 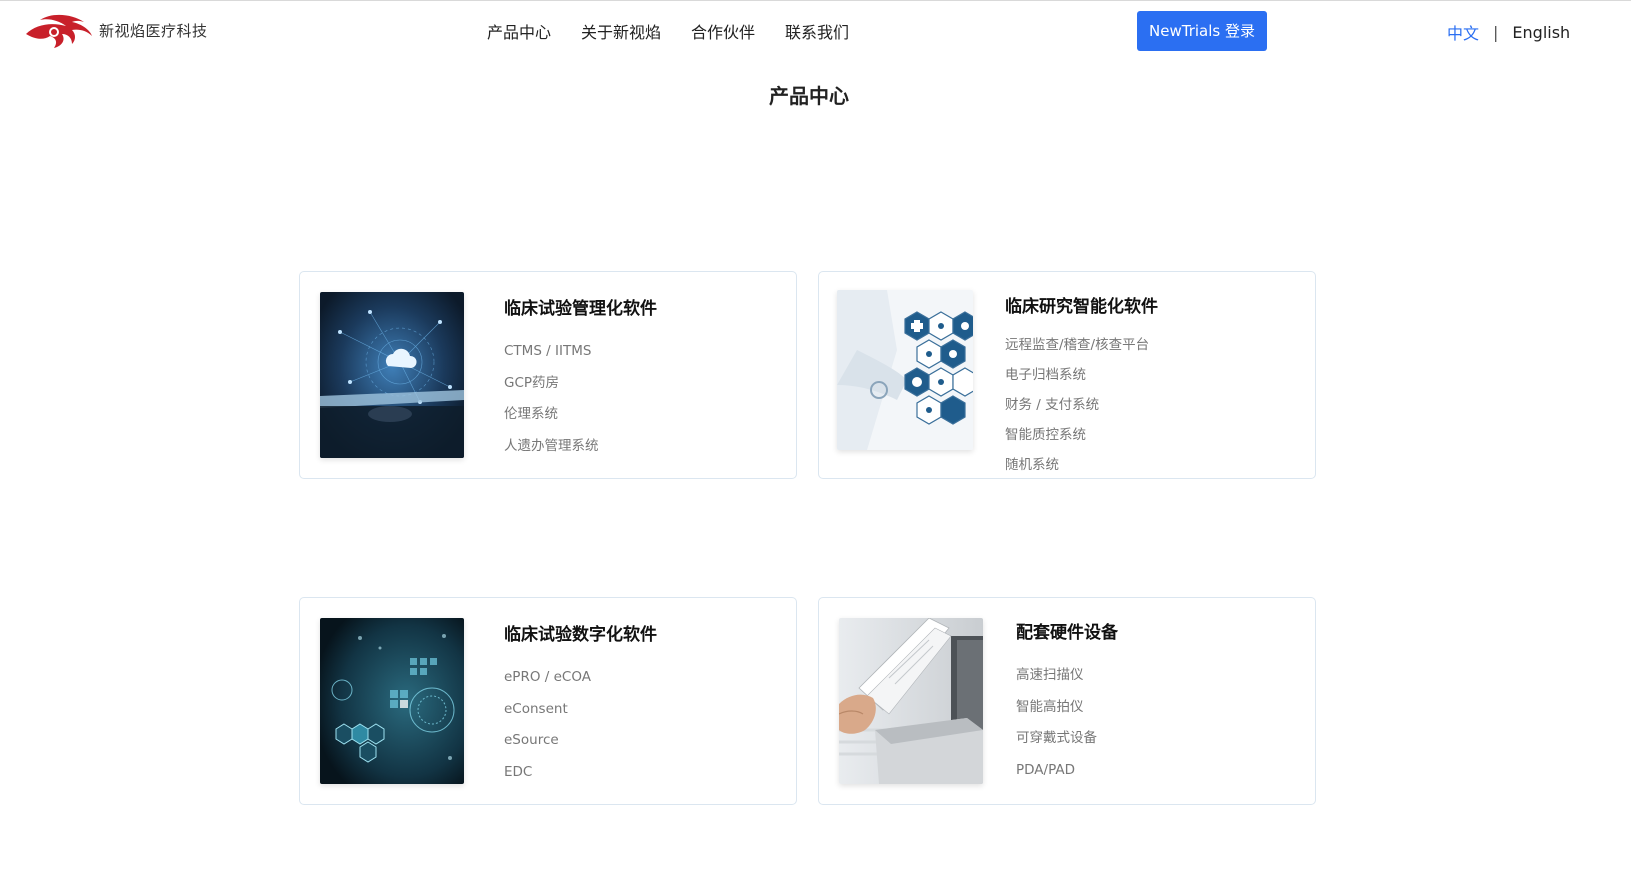 What do you see at coordinates (547, 773) in the screenshot?
I see `list-item: EDC` at bounding box center [547, 773].